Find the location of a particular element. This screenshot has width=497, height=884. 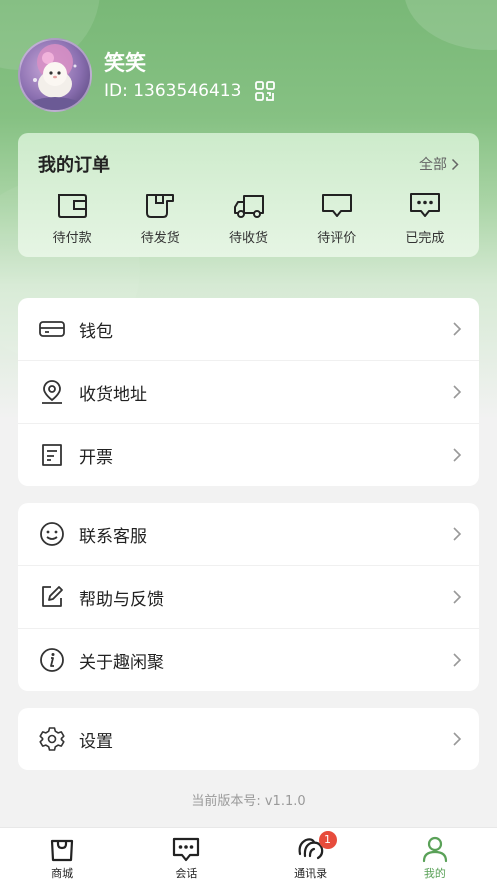

tab-mine: 我的 is located at coordinates (435, 856).